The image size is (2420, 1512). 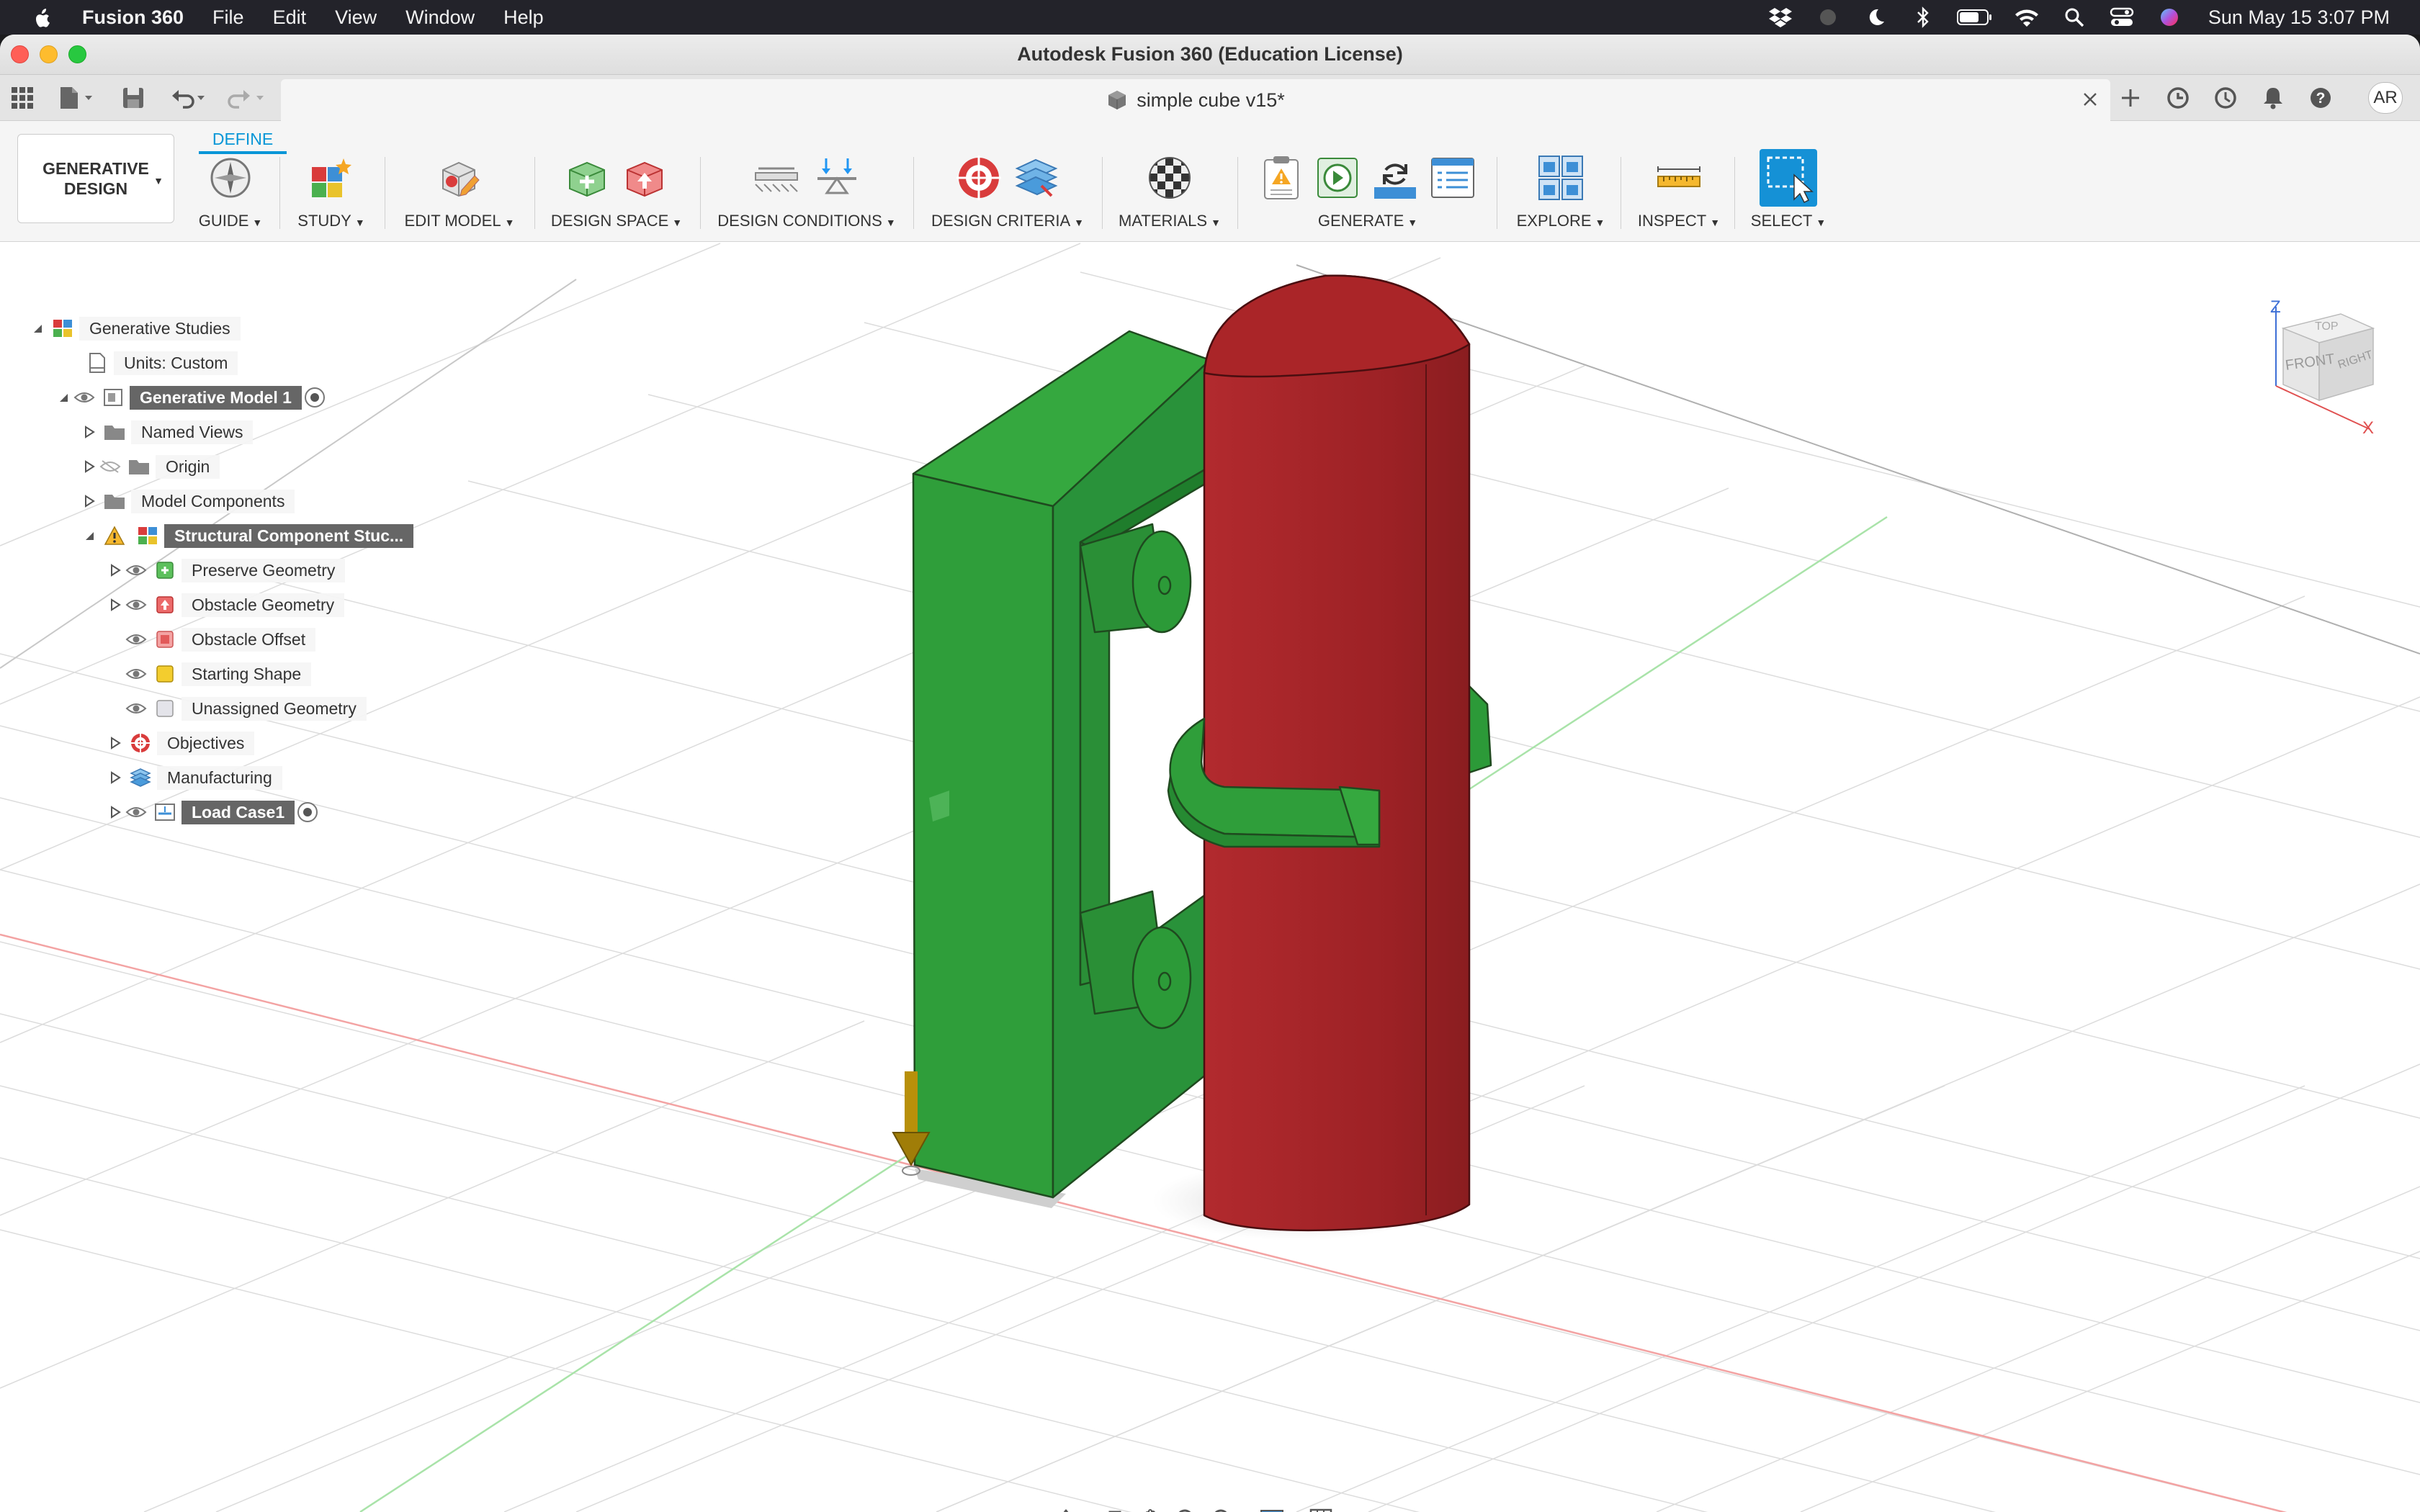 I want to click on zoom-magnifier-icon, so click(x=1187, y=1509).